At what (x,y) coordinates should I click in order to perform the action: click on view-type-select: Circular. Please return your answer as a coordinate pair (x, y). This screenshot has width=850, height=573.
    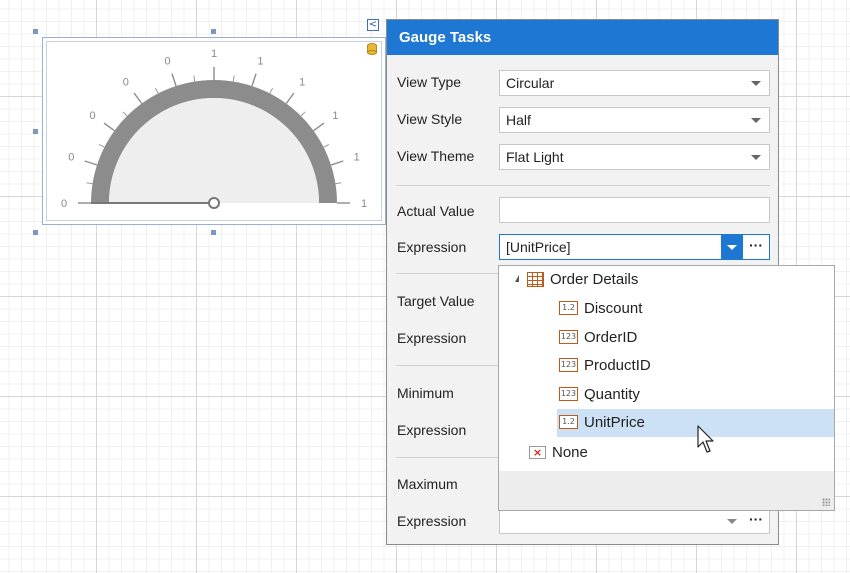
    Looking at the image, I should click on (634, 83).